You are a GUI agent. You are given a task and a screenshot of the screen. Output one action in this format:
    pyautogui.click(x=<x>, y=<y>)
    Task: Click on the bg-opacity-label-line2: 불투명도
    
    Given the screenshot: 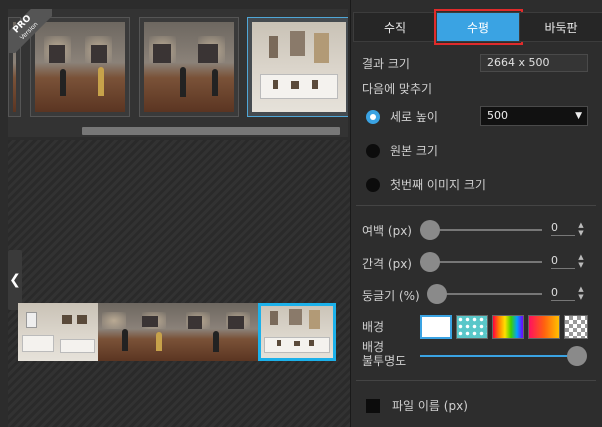 What is the action you would take?
    pyautogui.click(x=384, y=361)
    